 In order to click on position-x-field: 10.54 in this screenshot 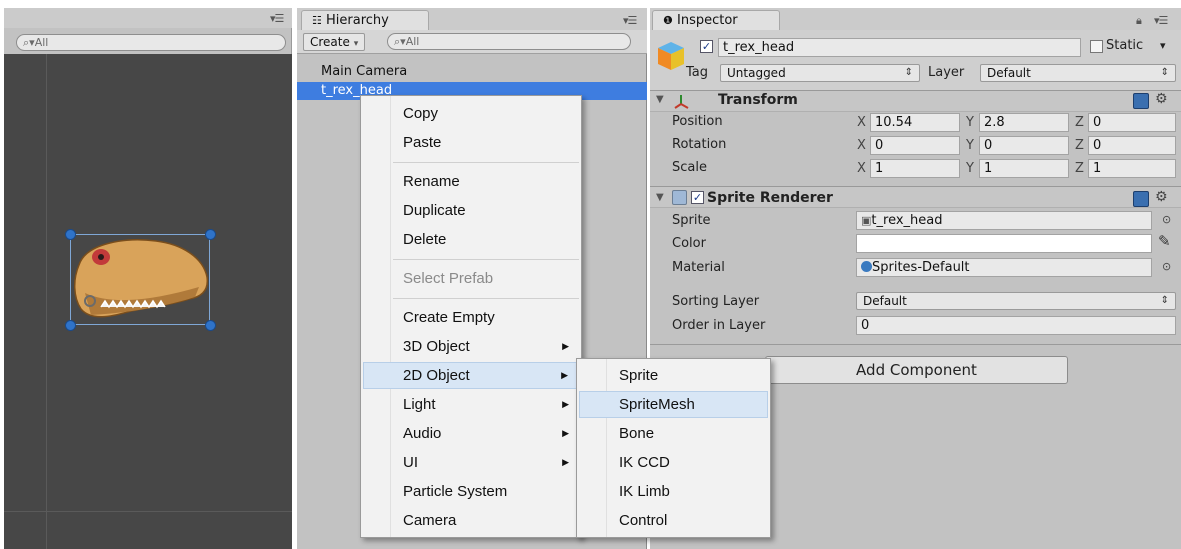, I will do `click(915, 122)`.